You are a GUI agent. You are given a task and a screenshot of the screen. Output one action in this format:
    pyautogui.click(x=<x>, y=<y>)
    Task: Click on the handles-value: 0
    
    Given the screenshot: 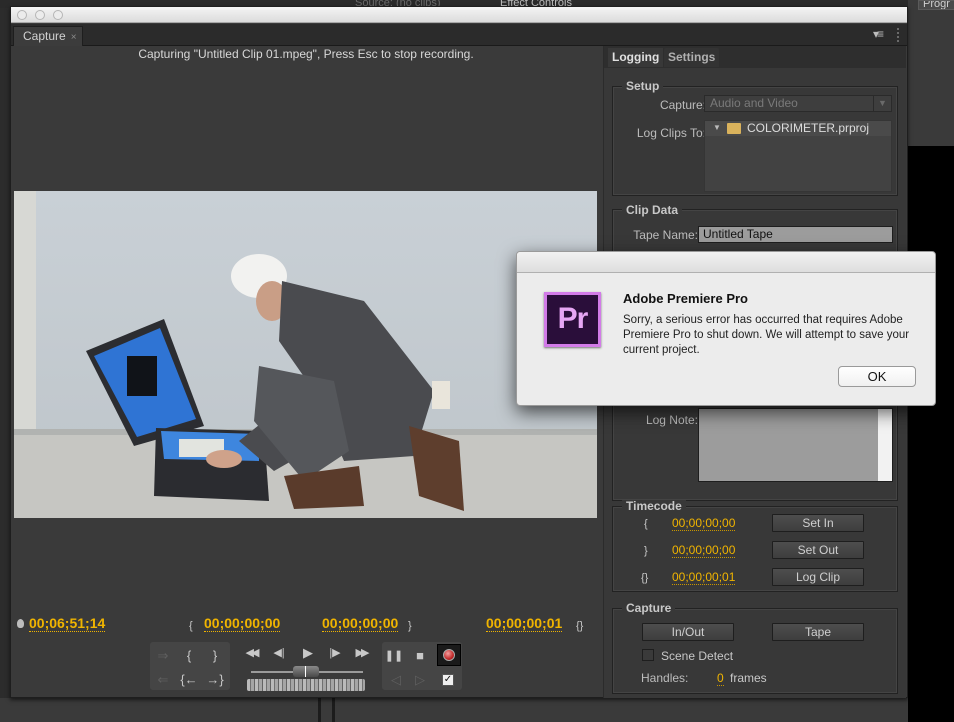 What is the action you would take?
    pyautogui.click(x=720, y=679)
    